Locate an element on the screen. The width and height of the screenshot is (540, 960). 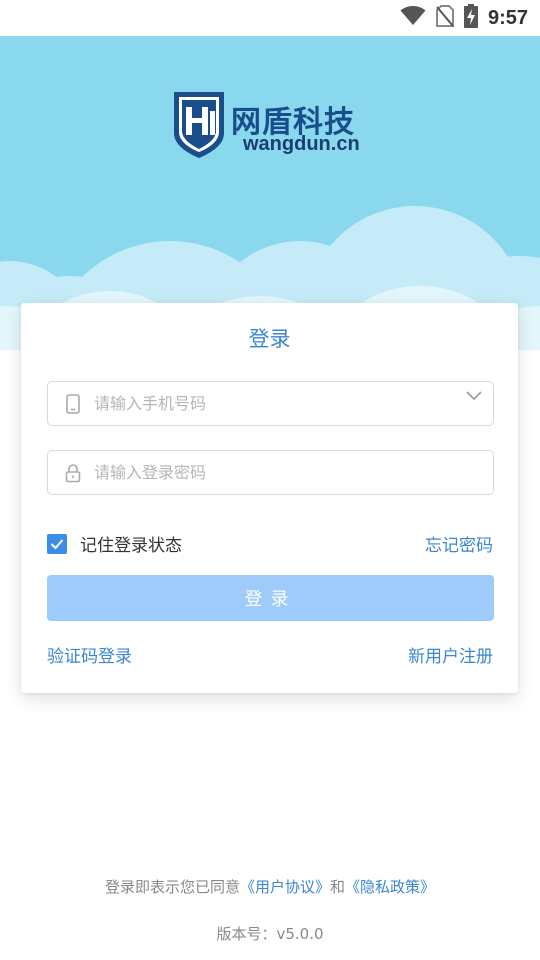
sms-code-login-link: 验证码登录 is located at coordinates (89, 654).